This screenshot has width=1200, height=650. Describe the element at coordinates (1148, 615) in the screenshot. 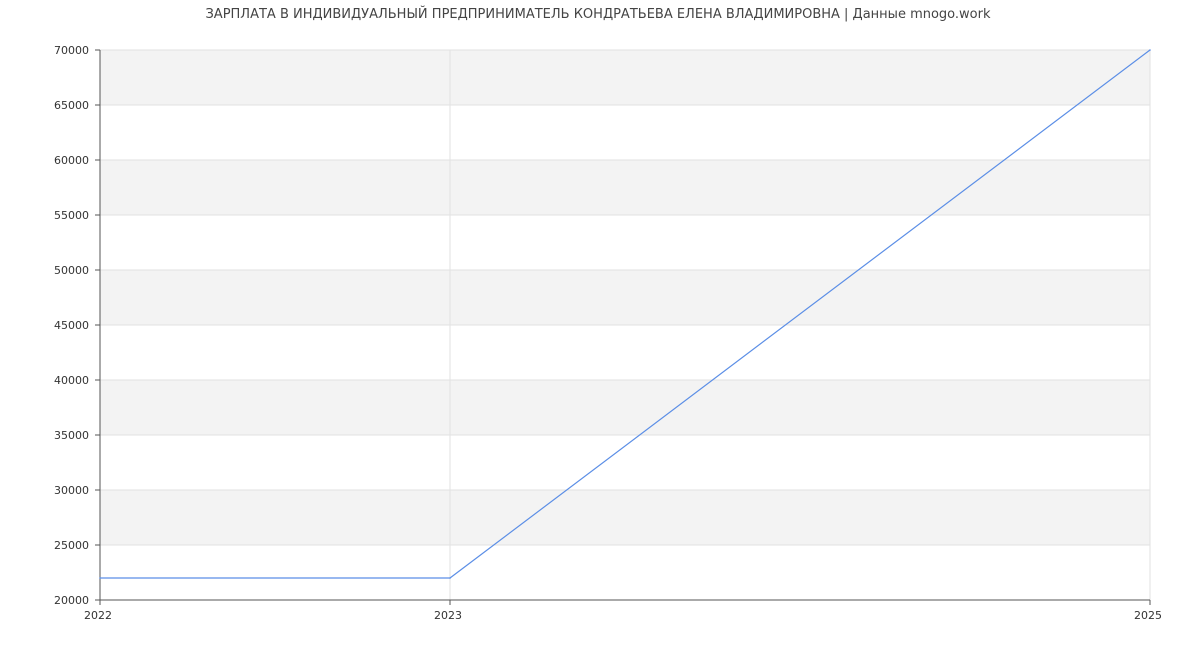

I see `x-tick-label-2025: 2025` at that location.